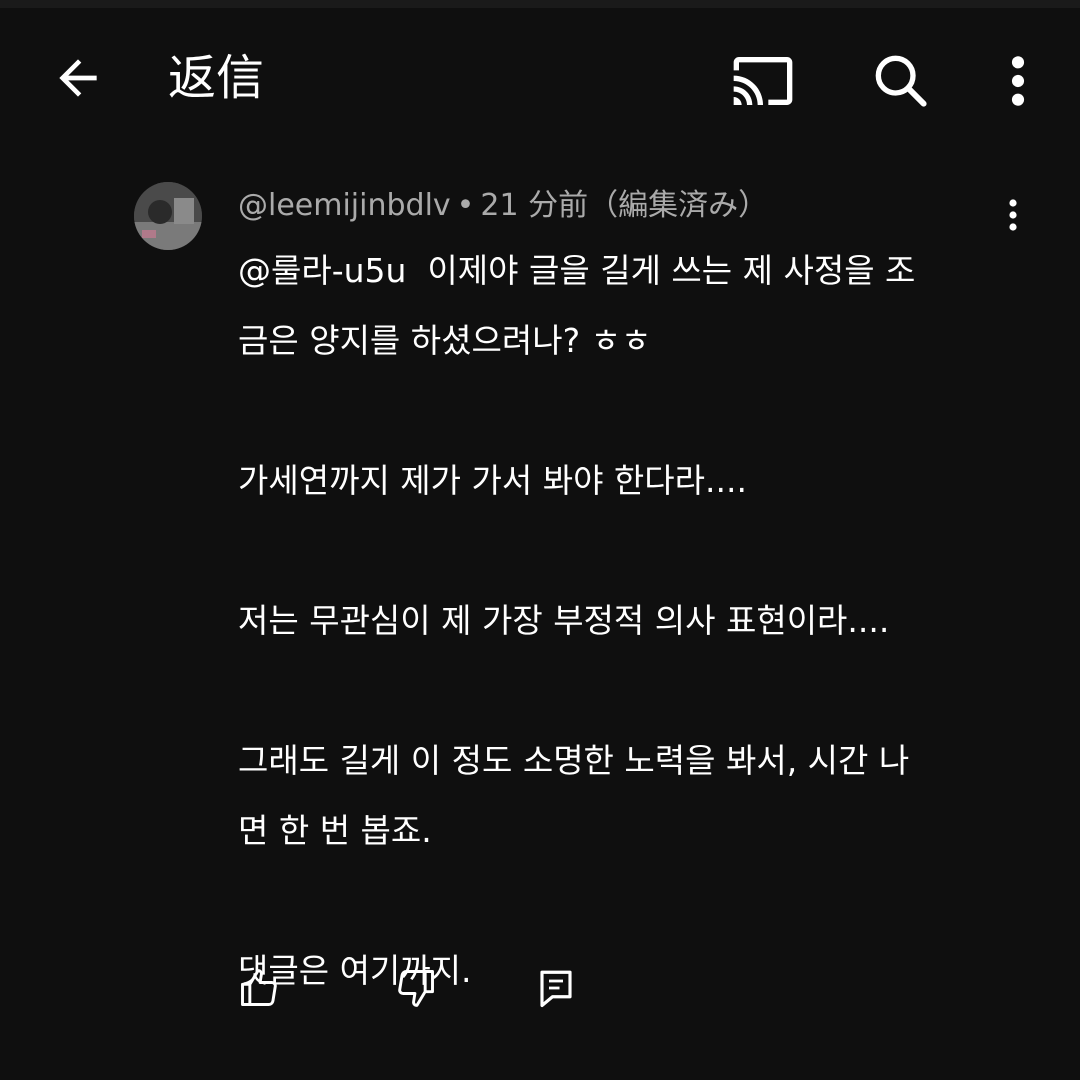 This screenshot has height=1080, width=1080. I want to click on comment-actions, so click(540, 993).